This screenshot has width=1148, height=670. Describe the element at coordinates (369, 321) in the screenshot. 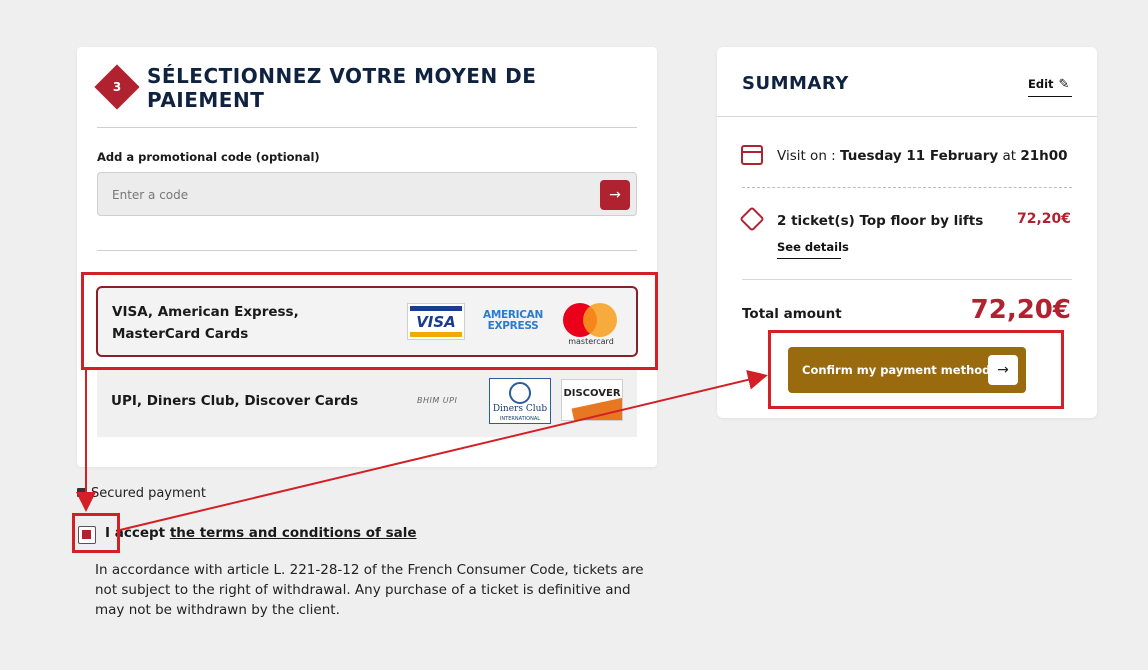

I see `highlight-payment-option` at that location.